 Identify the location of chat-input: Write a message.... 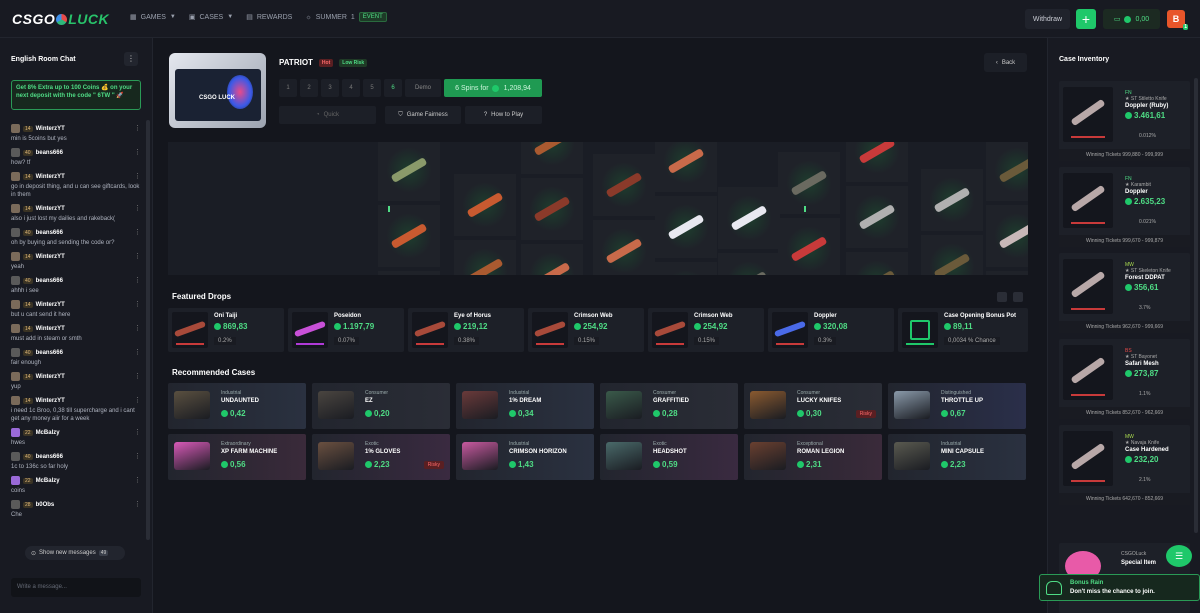
(76, 587).